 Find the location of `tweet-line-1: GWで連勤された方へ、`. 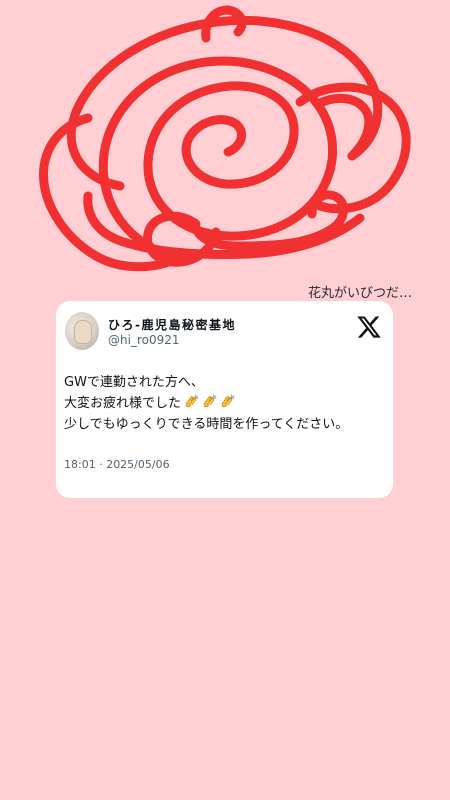

tweet-line-1: GWで連勤された方へ、 is located at coordinates (134, 382).